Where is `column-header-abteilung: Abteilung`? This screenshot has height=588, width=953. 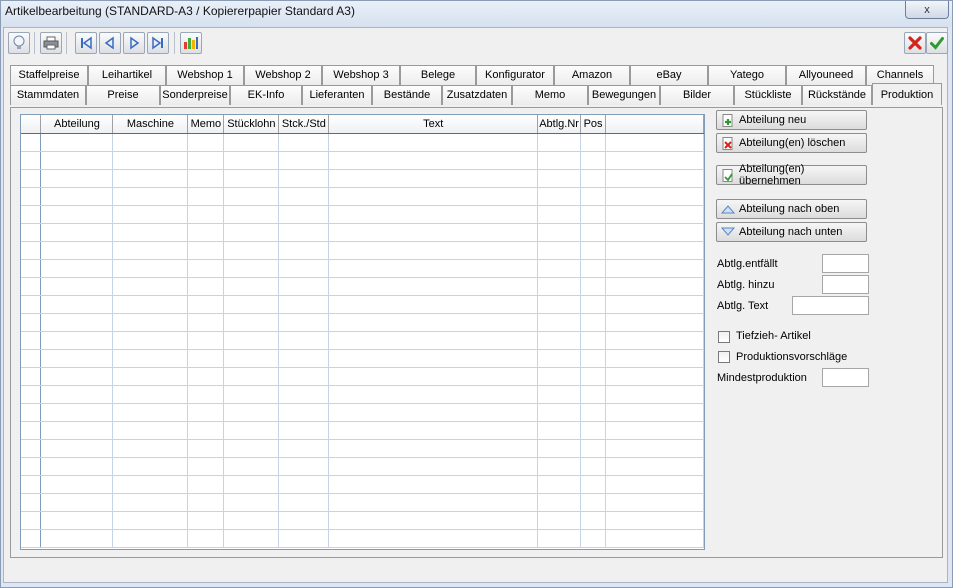 column-header-abteilung: Abteilung is located at coordinates (77, 124).